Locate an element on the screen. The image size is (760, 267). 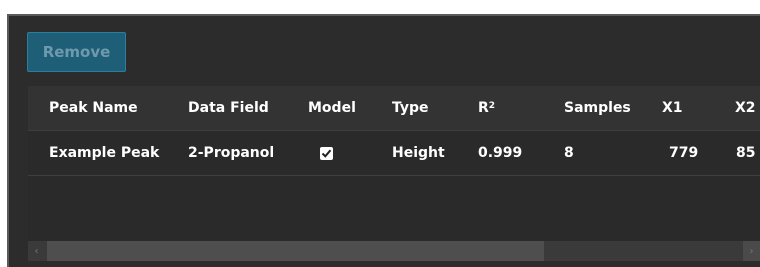
column-header-type: Type is located at coordinates (410, 108).